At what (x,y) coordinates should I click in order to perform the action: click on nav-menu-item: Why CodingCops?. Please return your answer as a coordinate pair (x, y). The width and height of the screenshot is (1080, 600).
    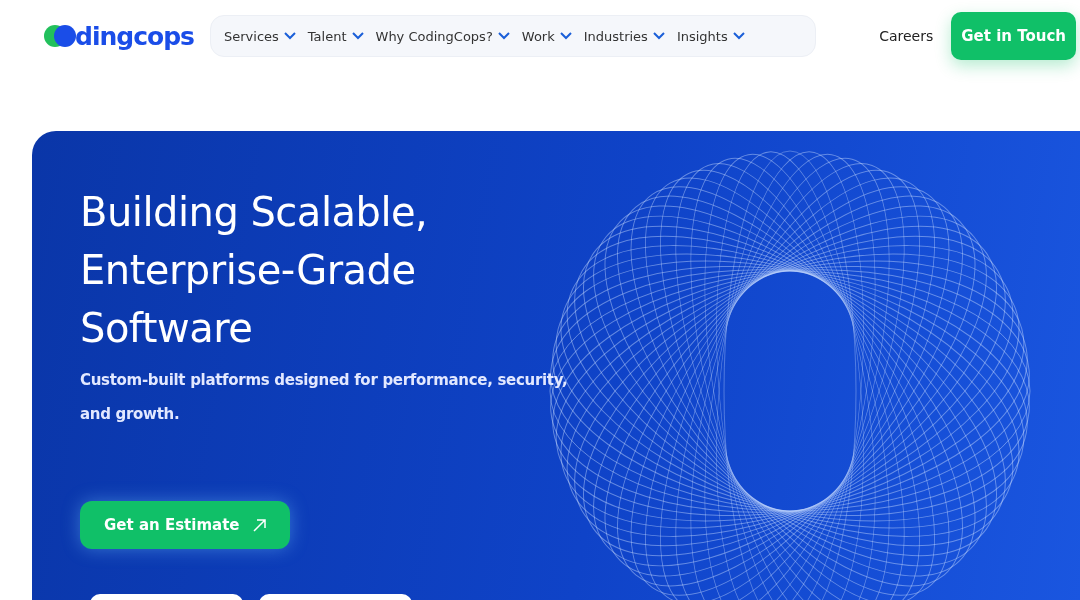
    Looking at the image, I should click on (442, 36).